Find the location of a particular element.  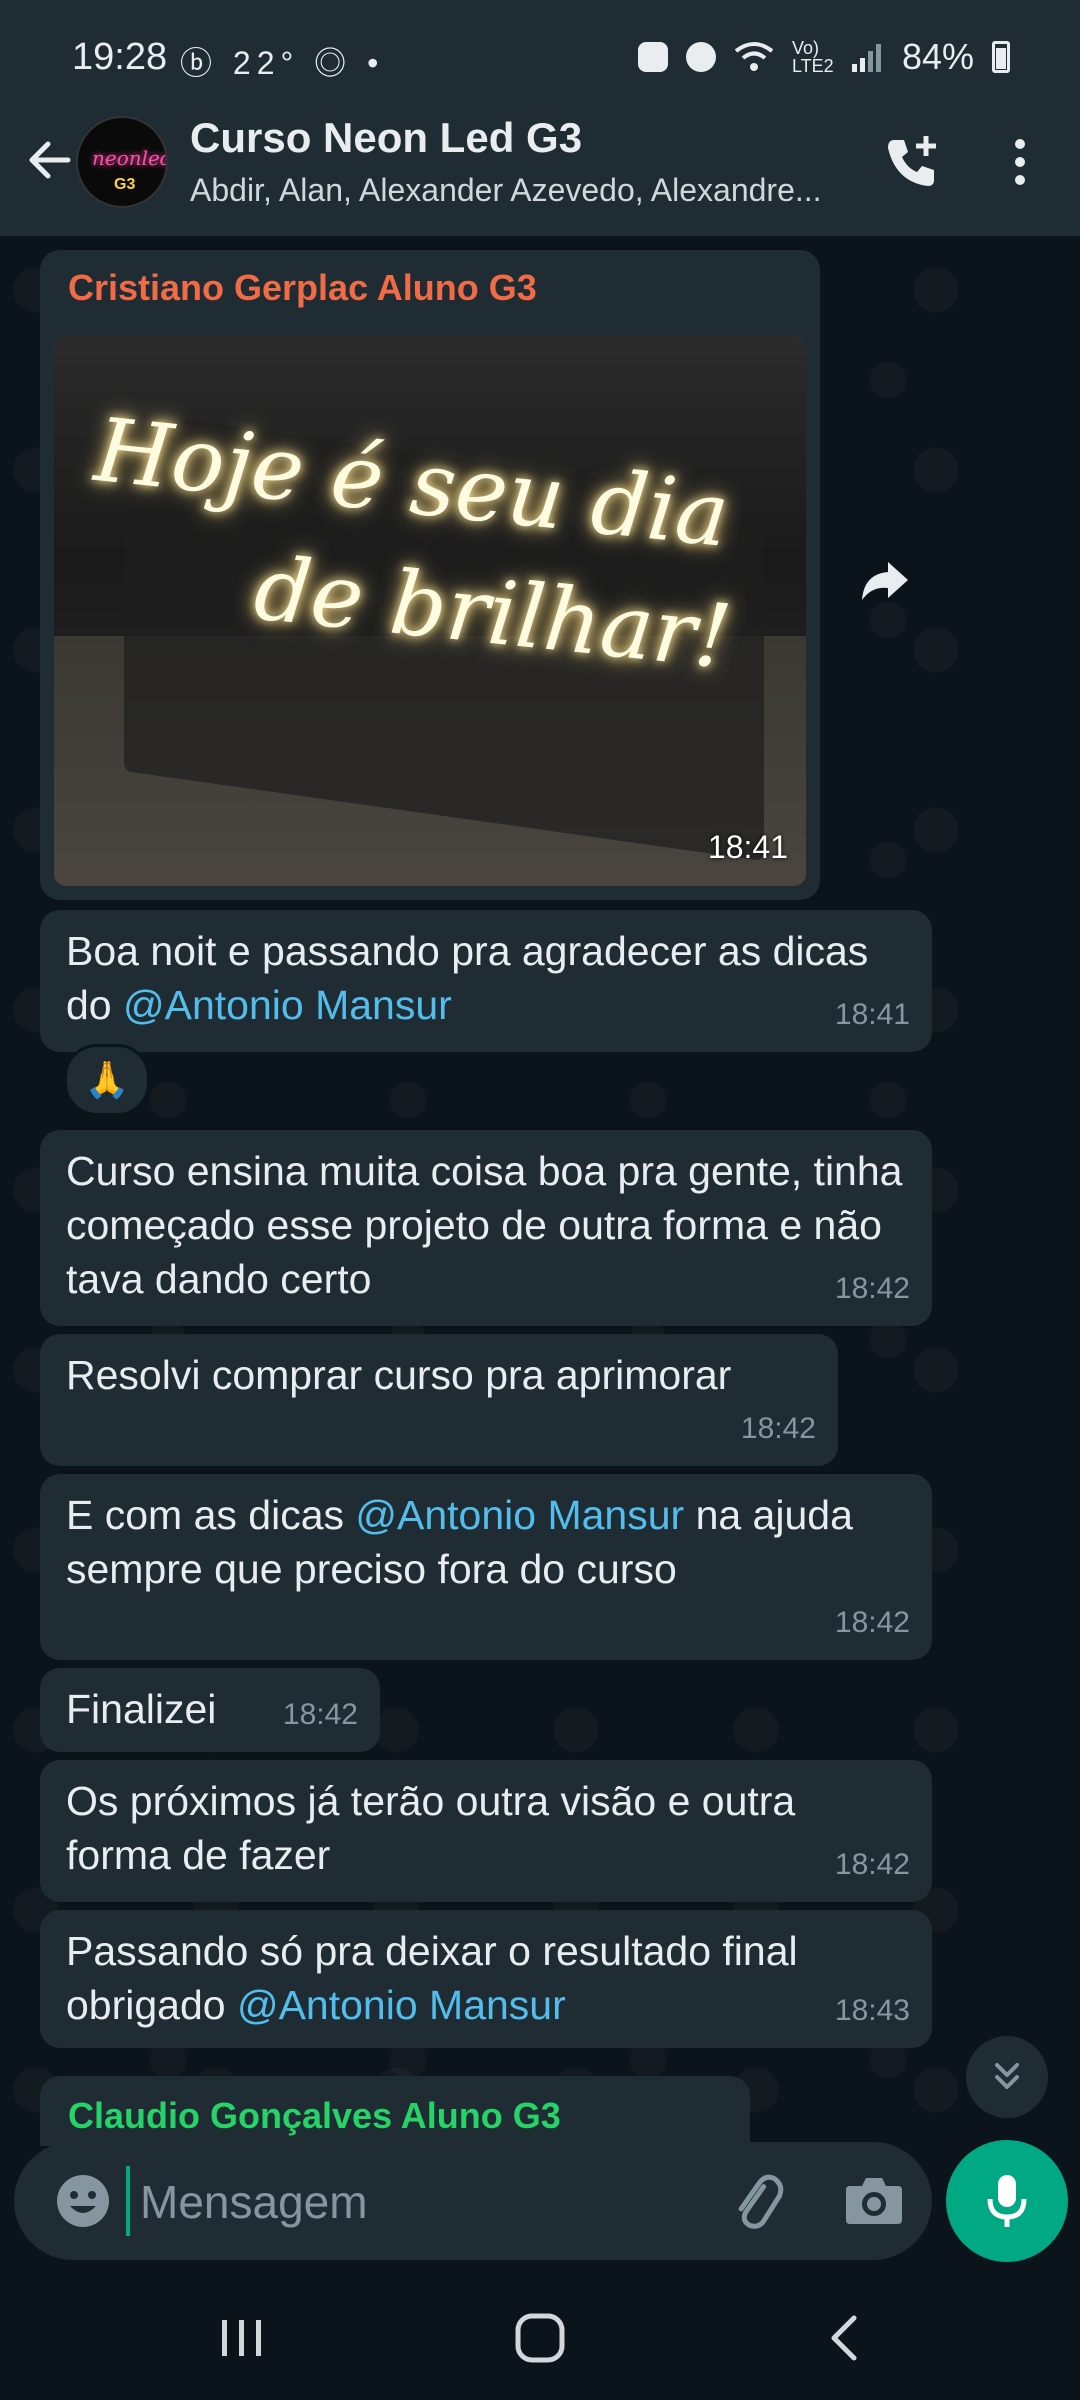

signal-icon is located at coordinates (866, 58).